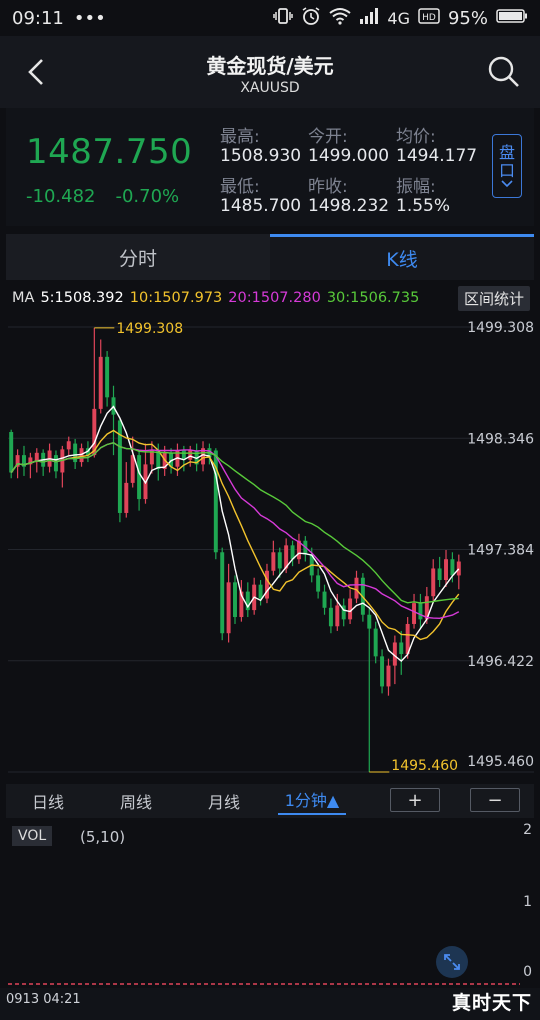 The height and width of the screenshot is (1020, 540). What do you see at coordinates (398, 18) in the screenshot?
I see `network-type: 4G` at bounding box center [398, 18].